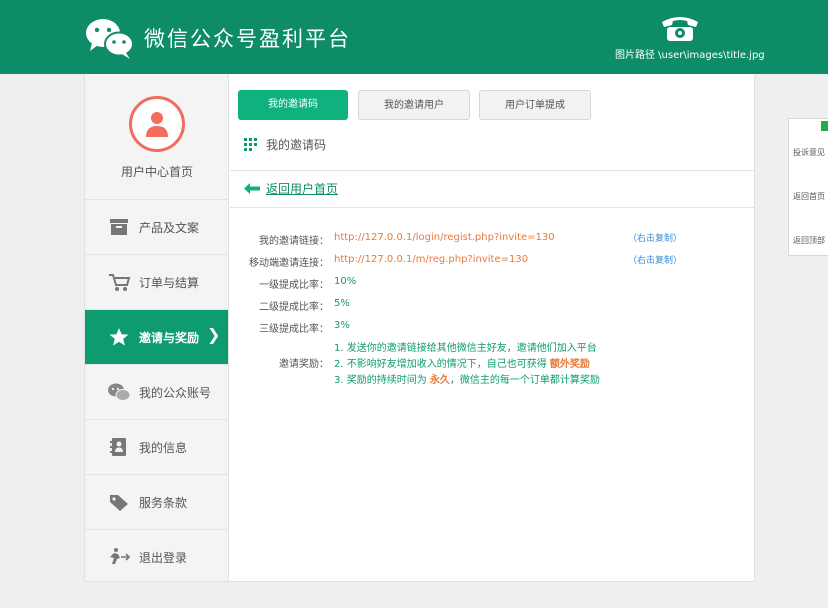 This screenshot has width=828, height=608. I want to click on sidebar-item-invite: 邀请与奖励 ❯, so click(156, 337).